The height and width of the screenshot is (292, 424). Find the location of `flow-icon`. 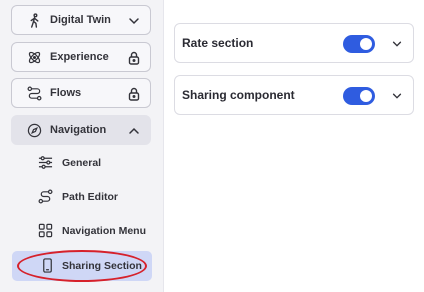

flow-icon is located at coordinates (34, 93).